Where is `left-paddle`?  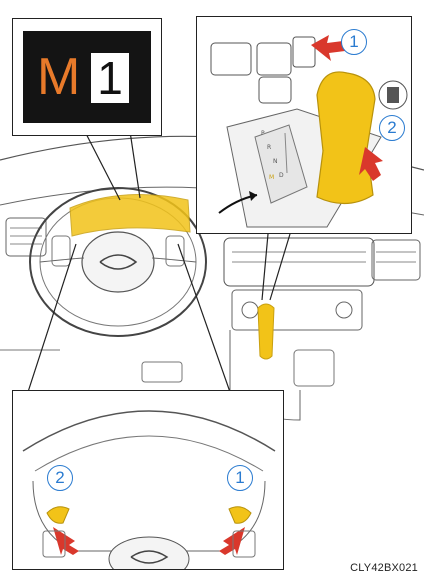 left-paddle is located at coordinates (58, 515).